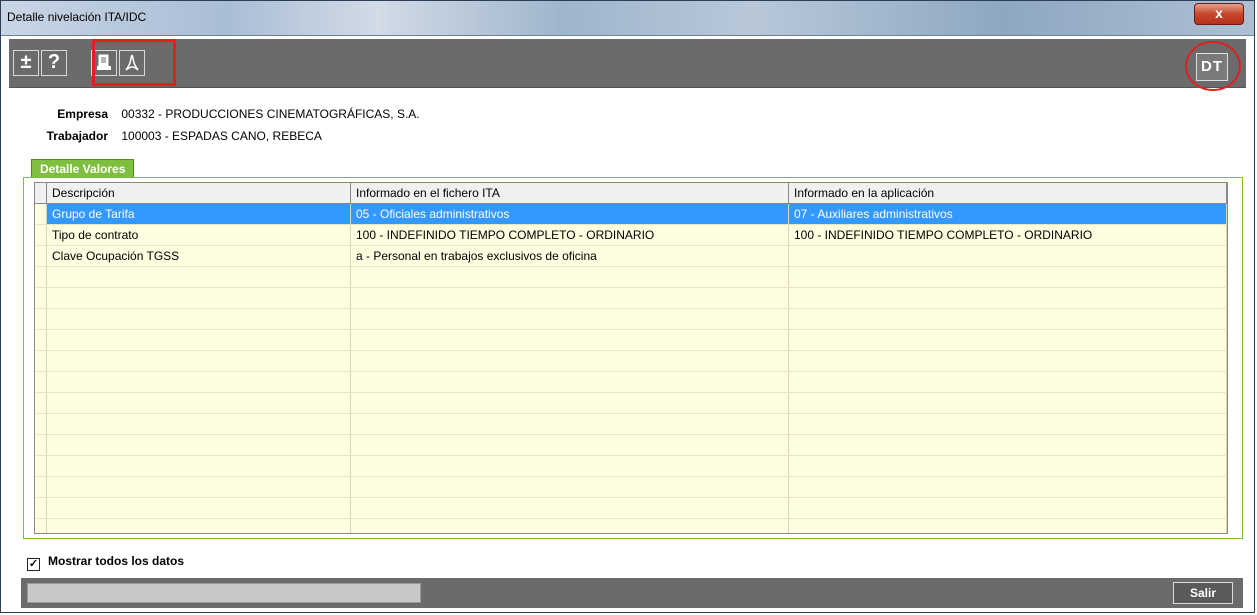 The height and width of the screenshot is (615, 1257). What do you see at coordinates (82, 114) in the screenshot?
I see `empresa-label: Empresa` at bounding box center [82, 114].